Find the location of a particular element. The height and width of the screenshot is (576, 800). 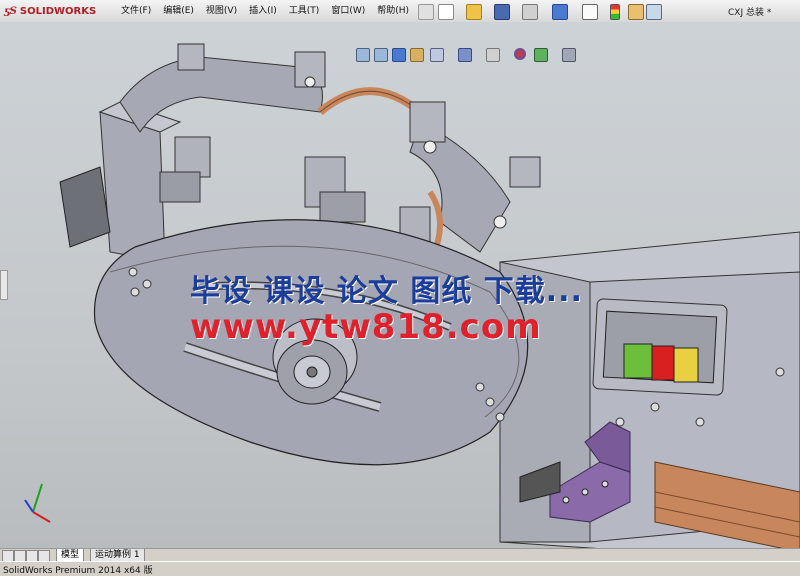

heads-up-view-toolbar is located at coordinates (400, 54).